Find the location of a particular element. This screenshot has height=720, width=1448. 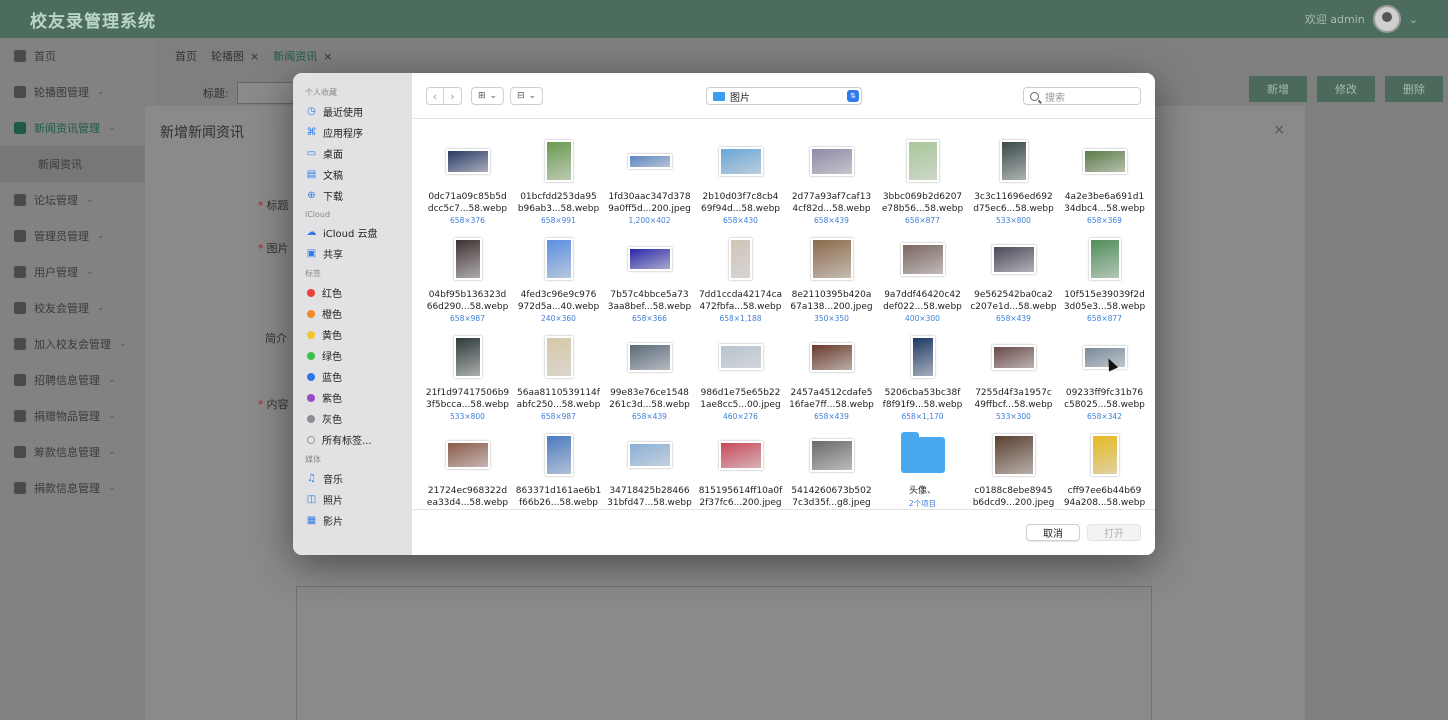

sidebar-item: 招聘信息管理 ⌄ is located at coordinates (78, 380).